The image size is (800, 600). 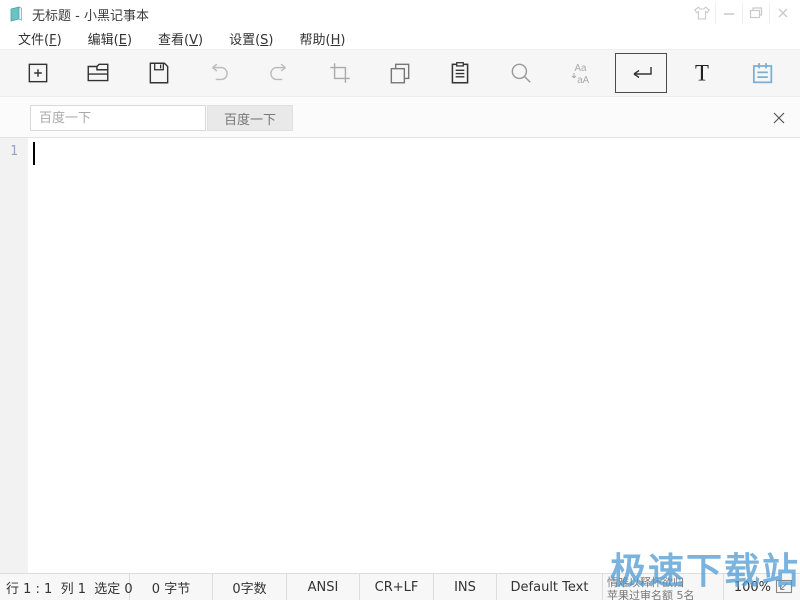 I want to click on search-close-icon, so click(x=779, y=118).